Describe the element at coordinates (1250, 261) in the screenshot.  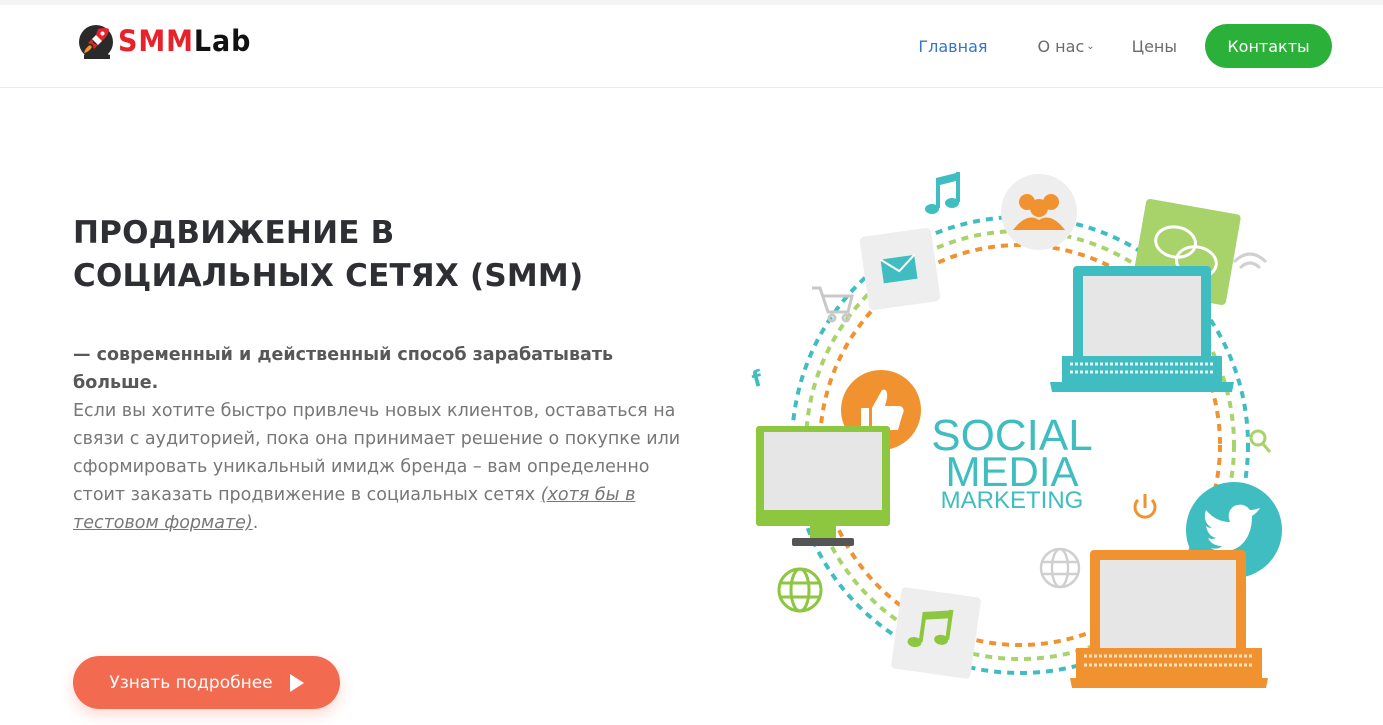
I see `wifi-icon` at that location.